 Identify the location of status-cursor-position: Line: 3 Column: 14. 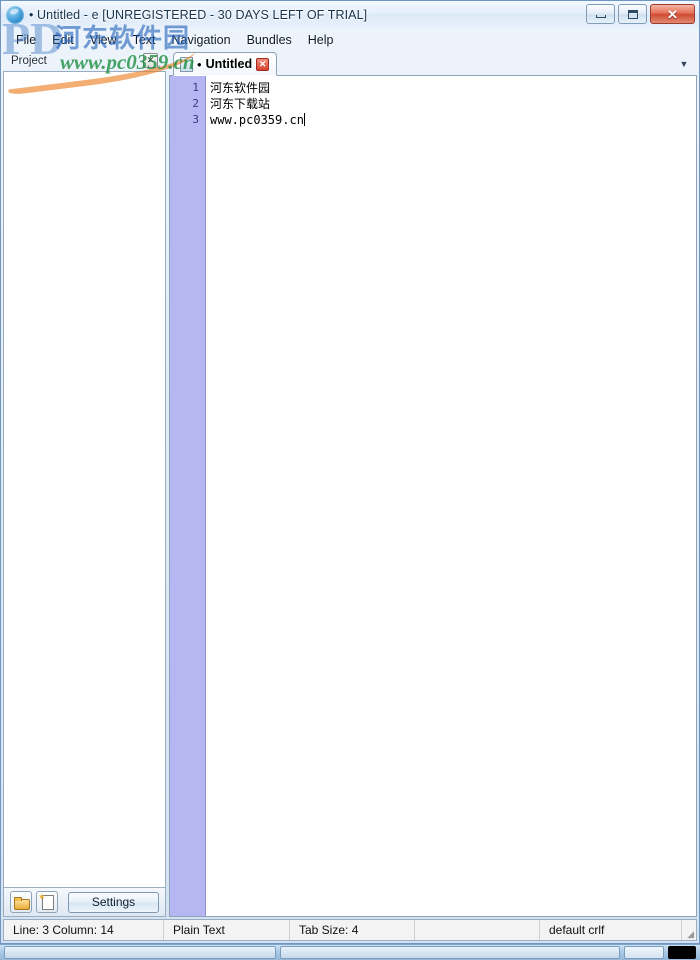
(84, 930).